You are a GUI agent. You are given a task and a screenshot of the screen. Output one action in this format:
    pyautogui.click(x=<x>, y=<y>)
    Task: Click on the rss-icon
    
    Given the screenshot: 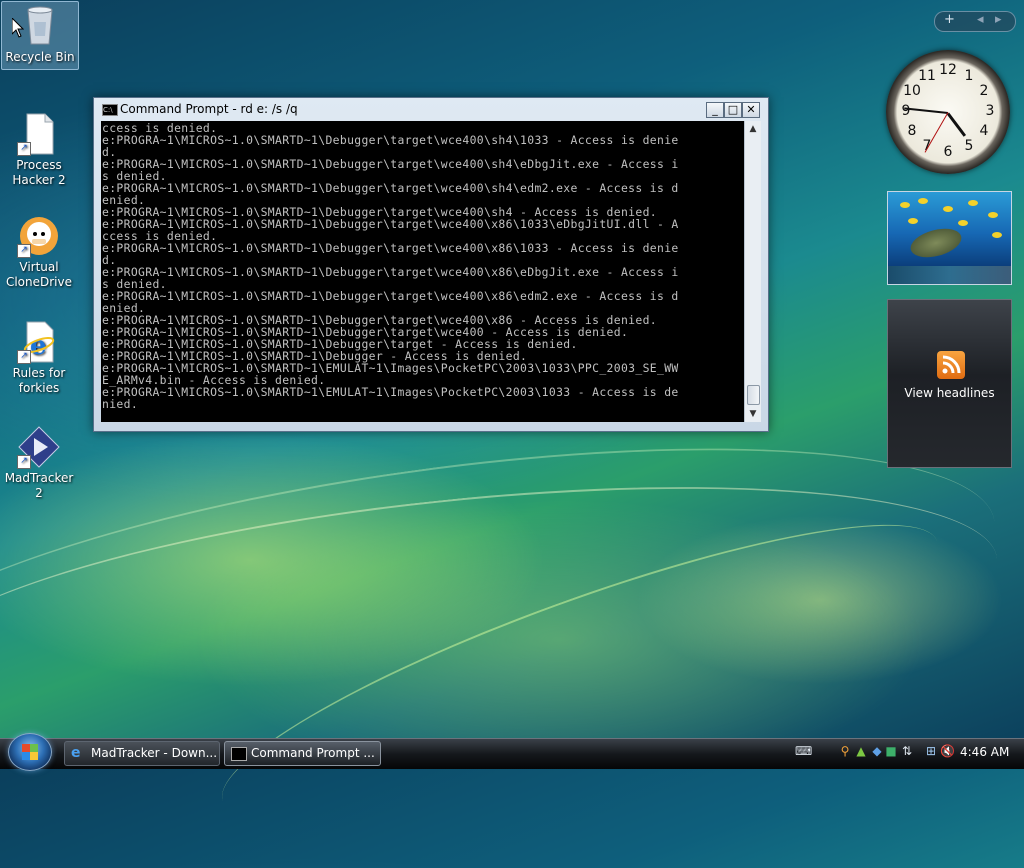 What is the action you would take?
    pyautogui.click(x=951, y=365)
    